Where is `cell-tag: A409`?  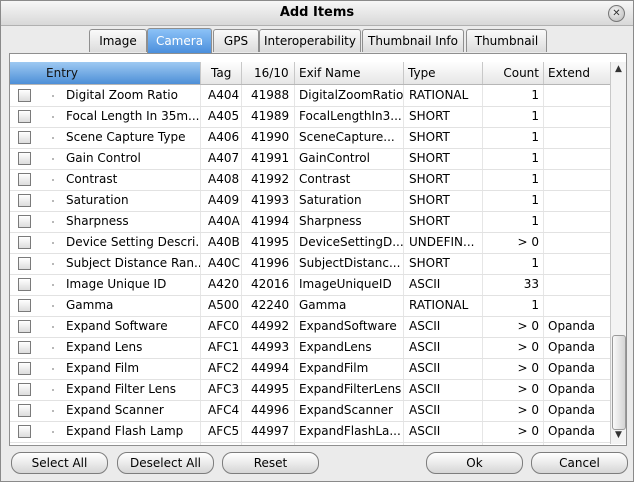 cell-tag: A409 is located at coordinates (224, 200).